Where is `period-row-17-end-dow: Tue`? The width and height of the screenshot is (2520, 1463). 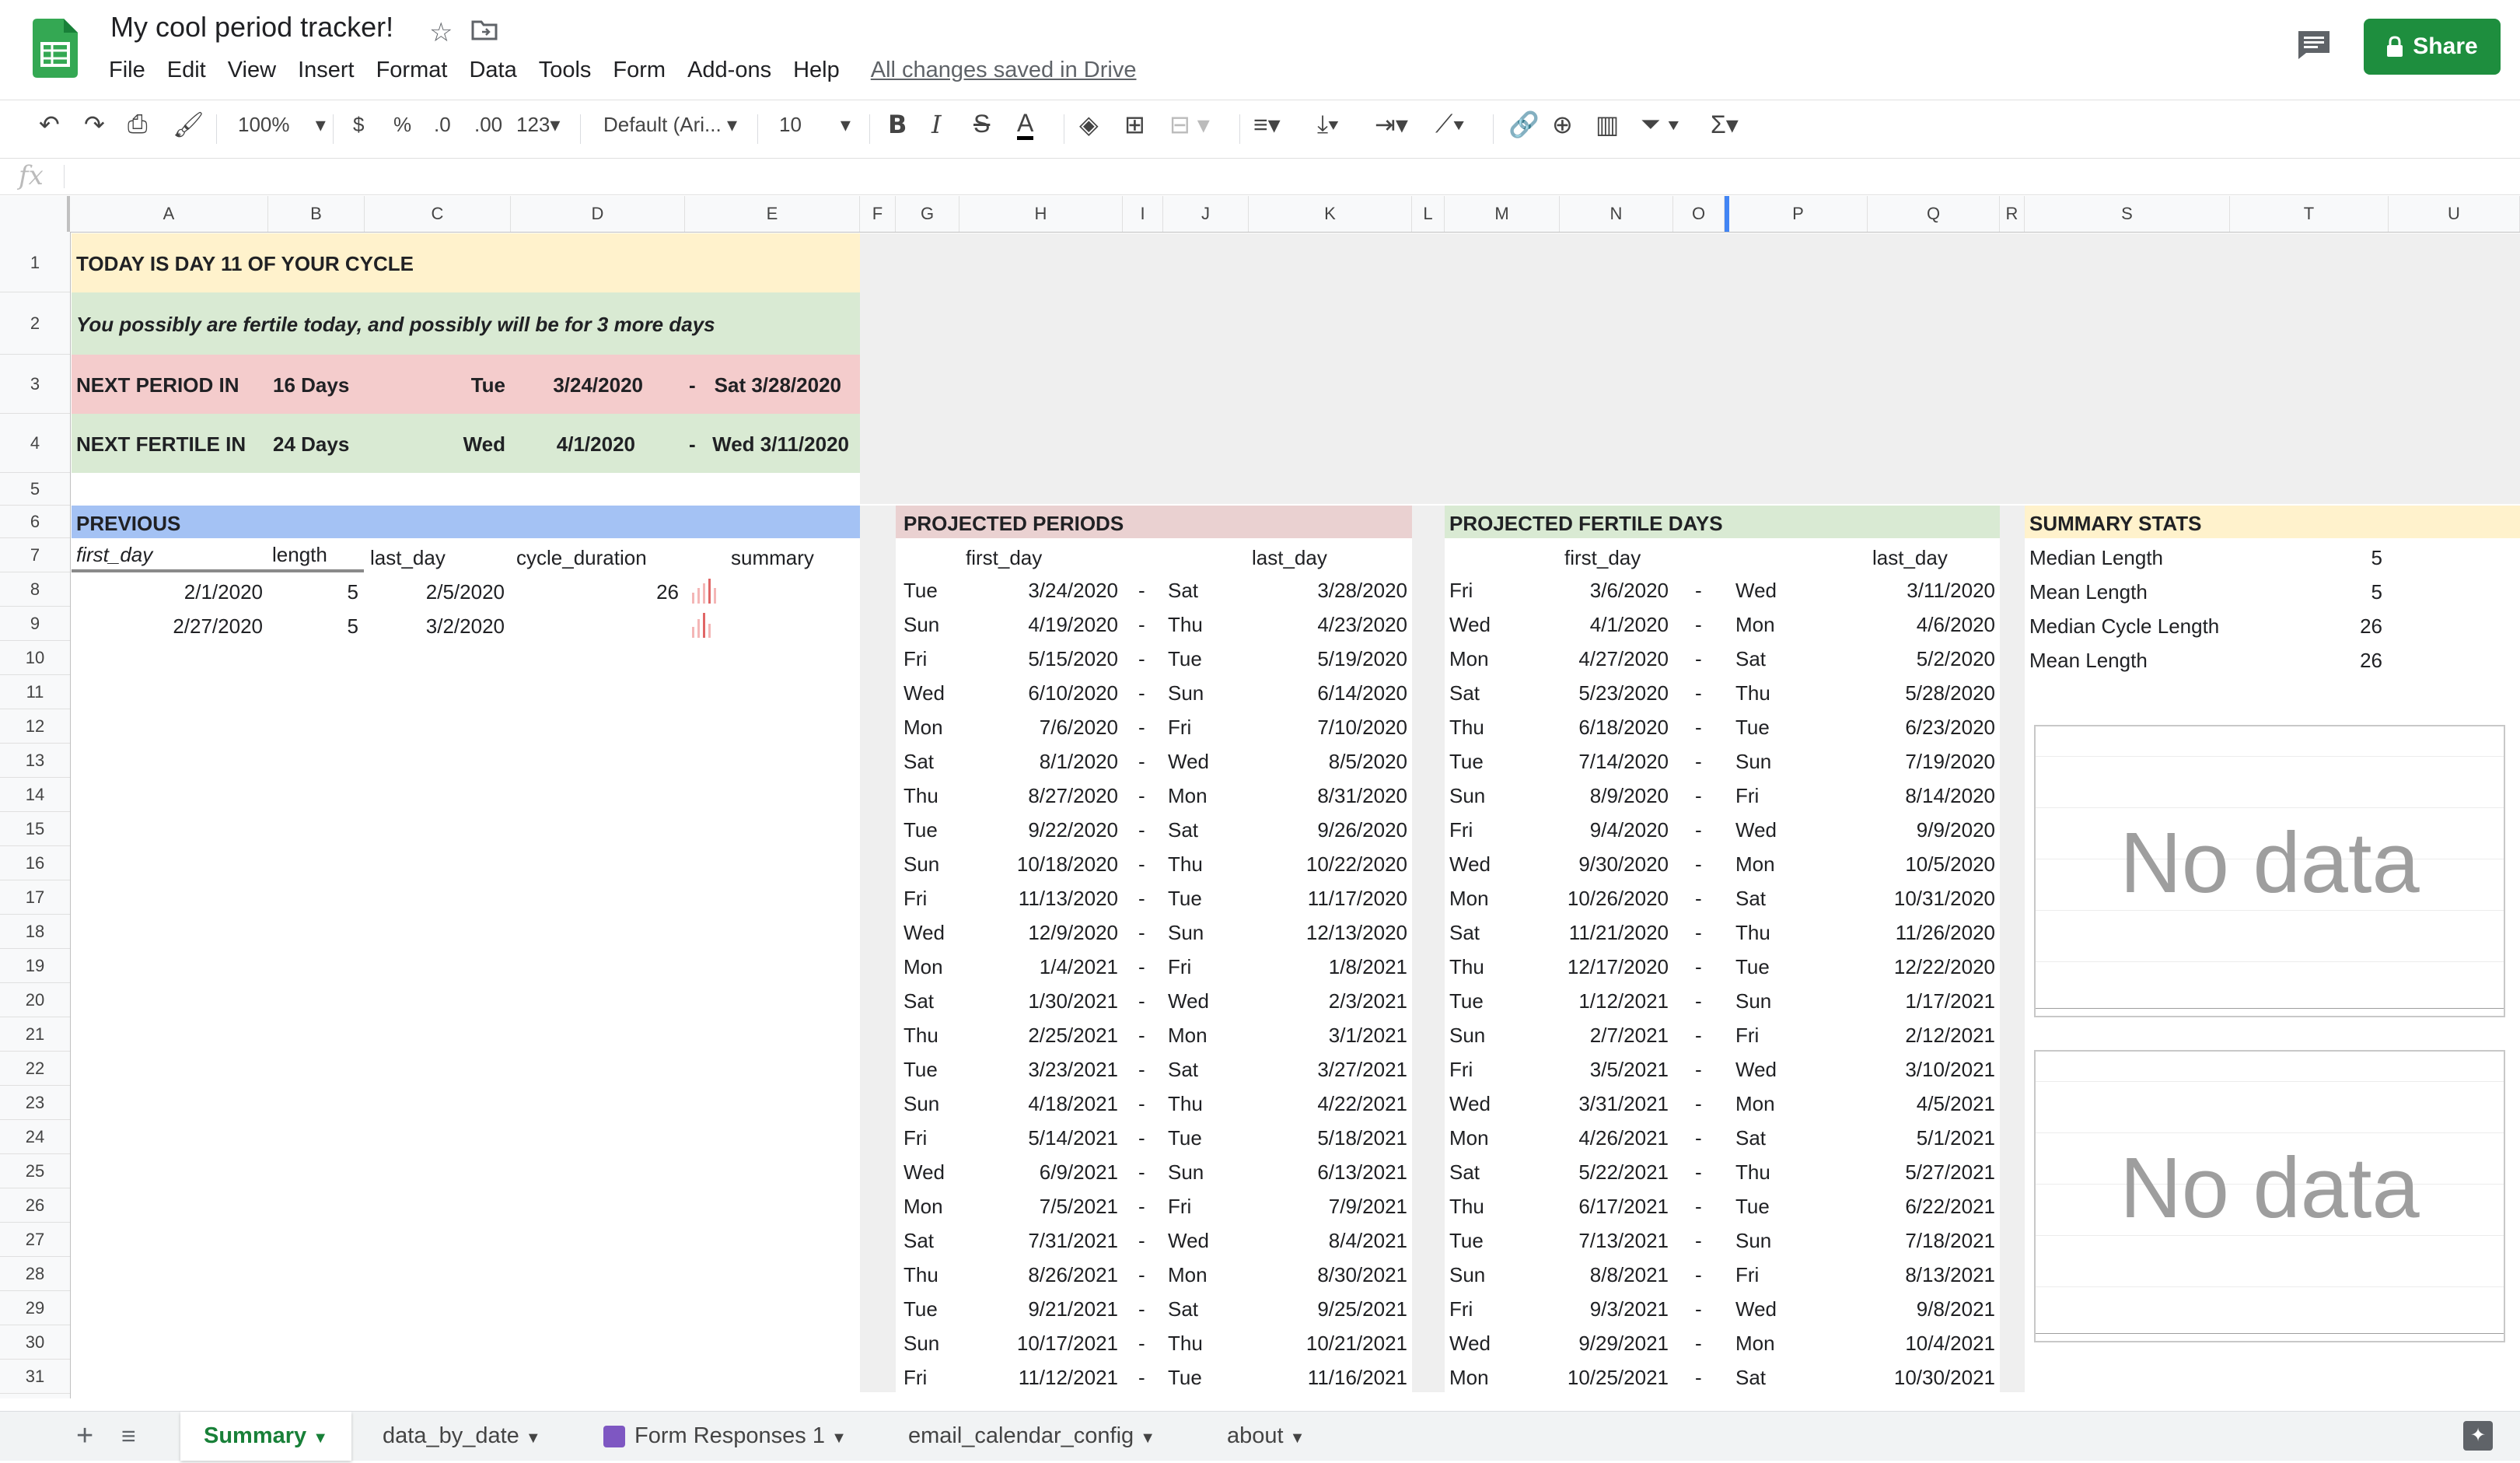 period-row-17-end-dow: Tue is located at coordinates (1185, 1138).